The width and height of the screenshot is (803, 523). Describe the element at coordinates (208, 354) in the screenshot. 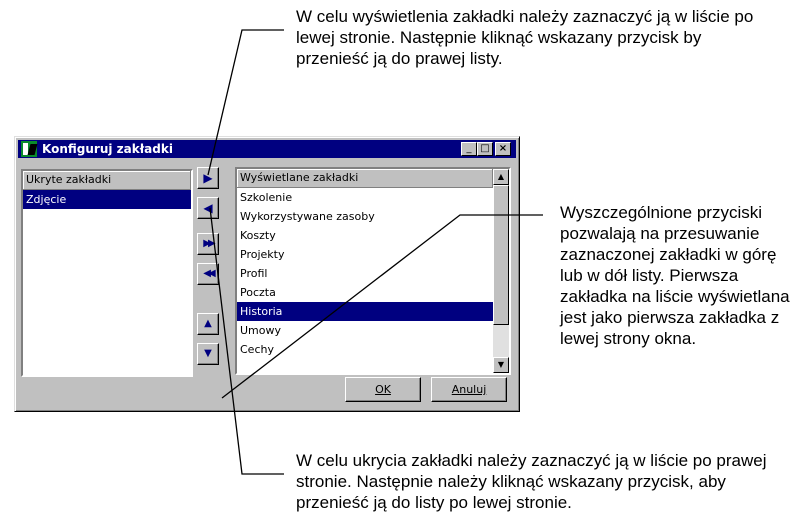

I see `move-down-button: ▼` at that location.